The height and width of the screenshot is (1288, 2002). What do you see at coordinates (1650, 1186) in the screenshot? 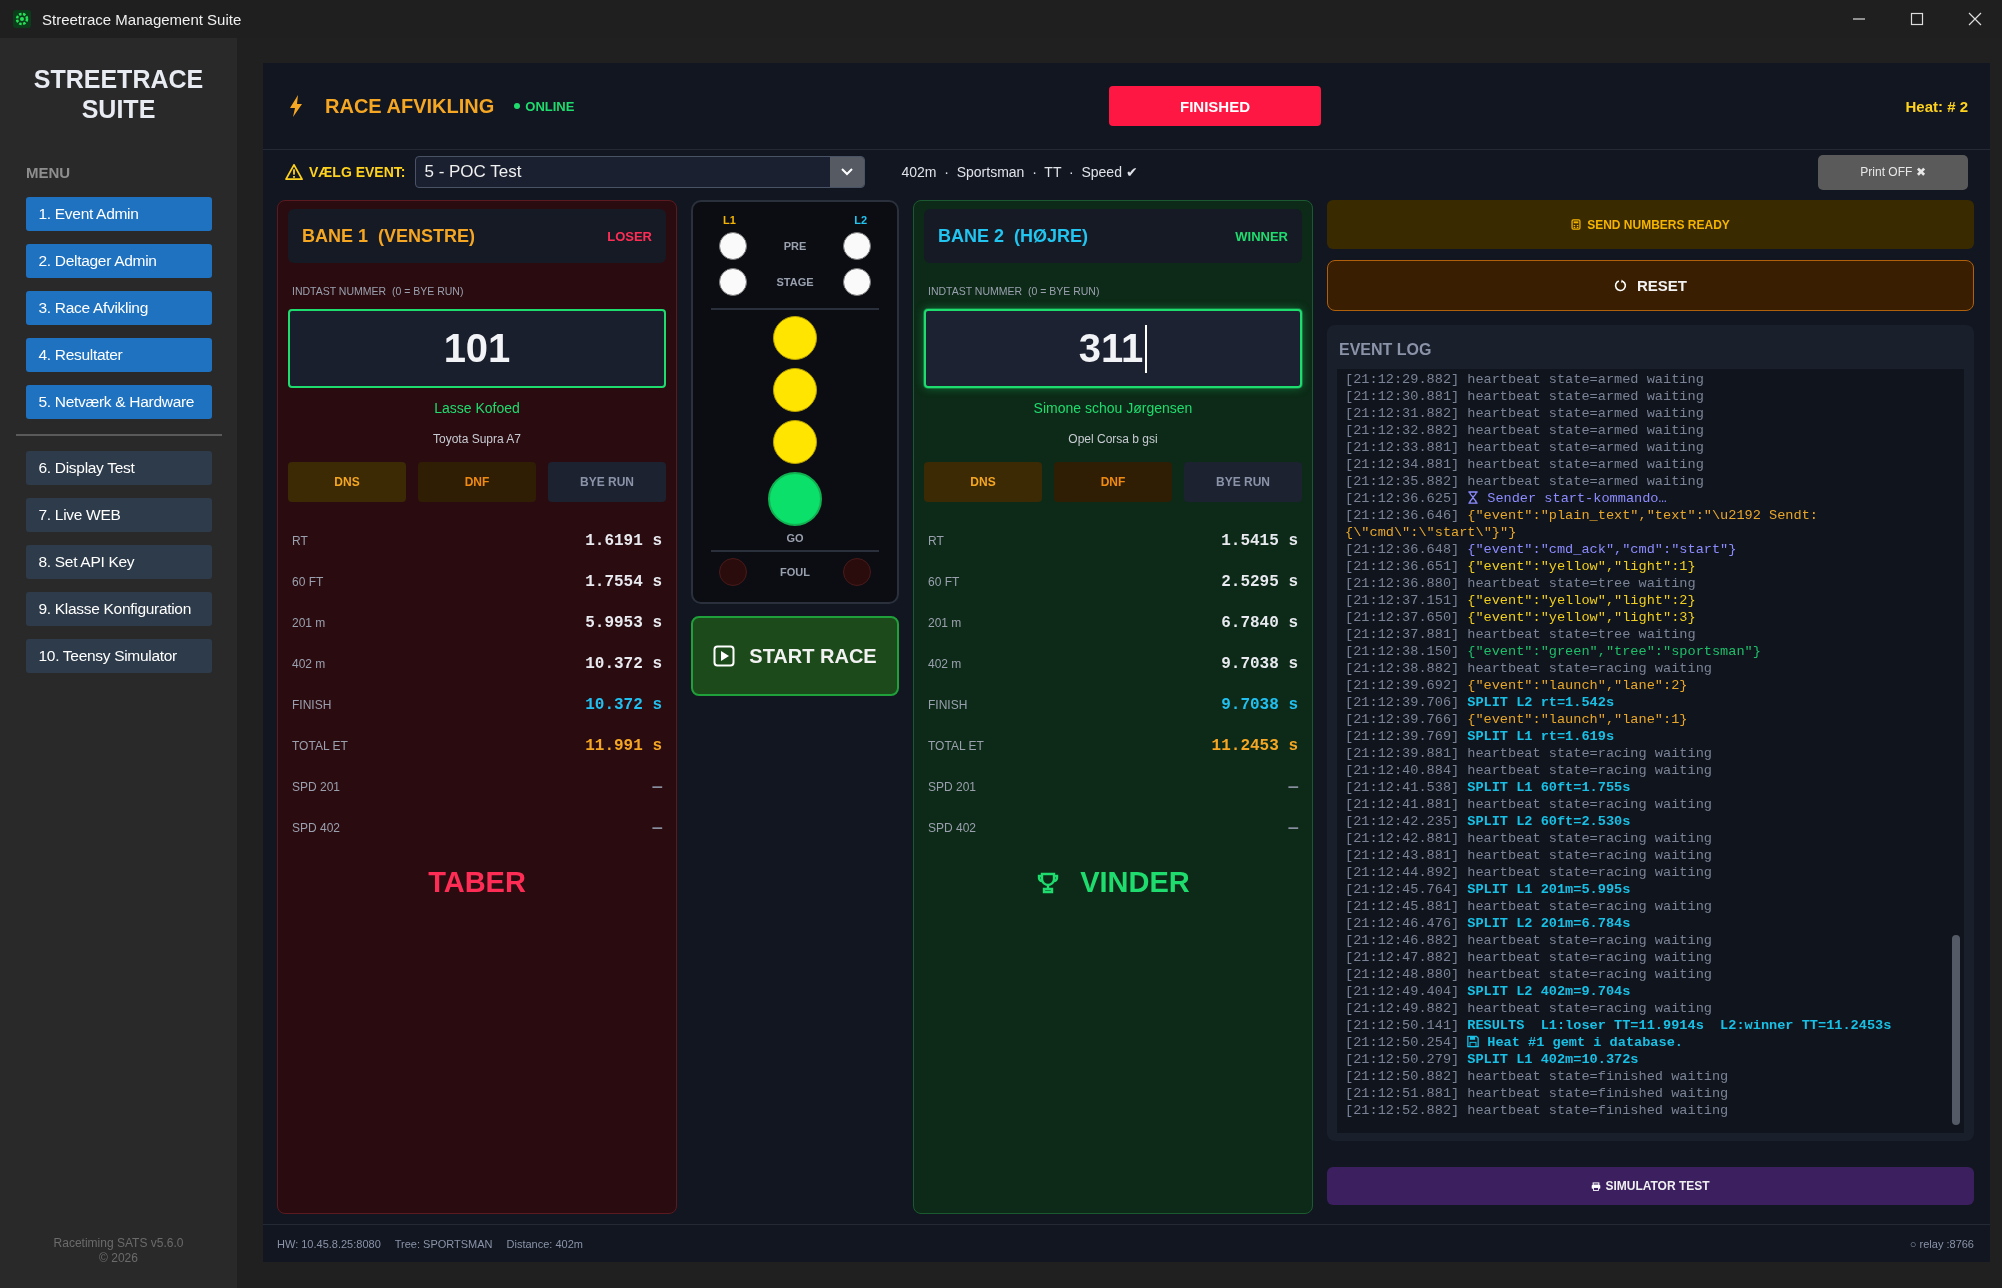
I see `simulator-test-button: SIMULATOR TEST` at bounding box center [1650, 1186].